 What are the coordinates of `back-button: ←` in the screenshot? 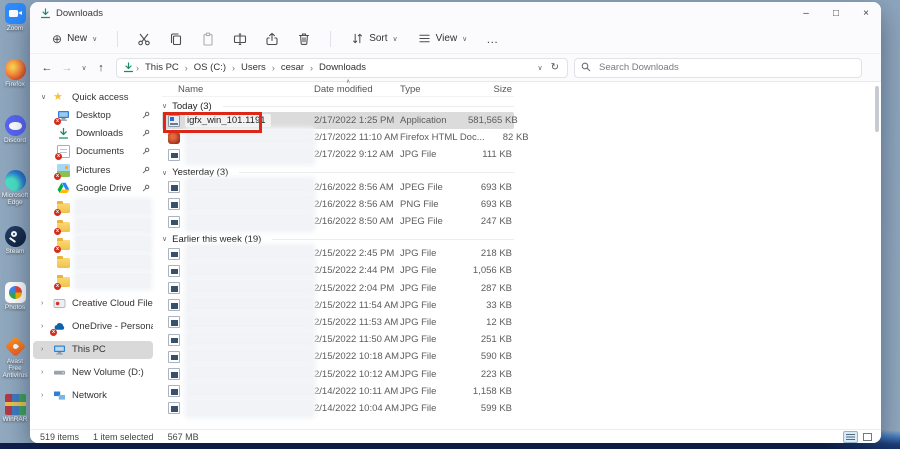 It's located at (47, 68).